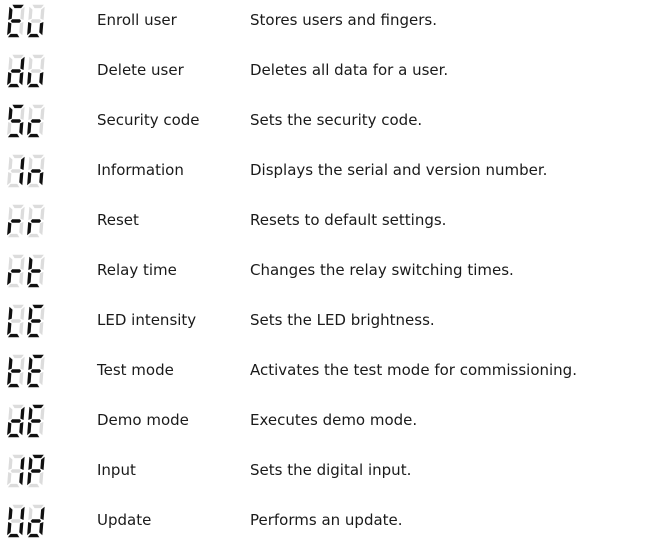 Image resolution: width=670 pixels, height=551 pixels. Describe the element at coordinates (335, 125) in the screenshot. I see `menu-item-security-code: Security code Sets the security code.` at that location.